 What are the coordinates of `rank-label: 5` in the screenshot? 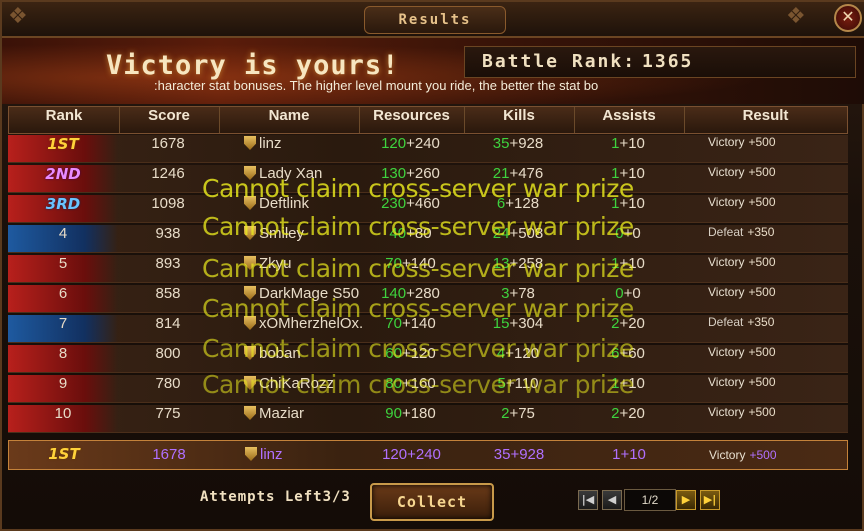 It's located at (63, 263).